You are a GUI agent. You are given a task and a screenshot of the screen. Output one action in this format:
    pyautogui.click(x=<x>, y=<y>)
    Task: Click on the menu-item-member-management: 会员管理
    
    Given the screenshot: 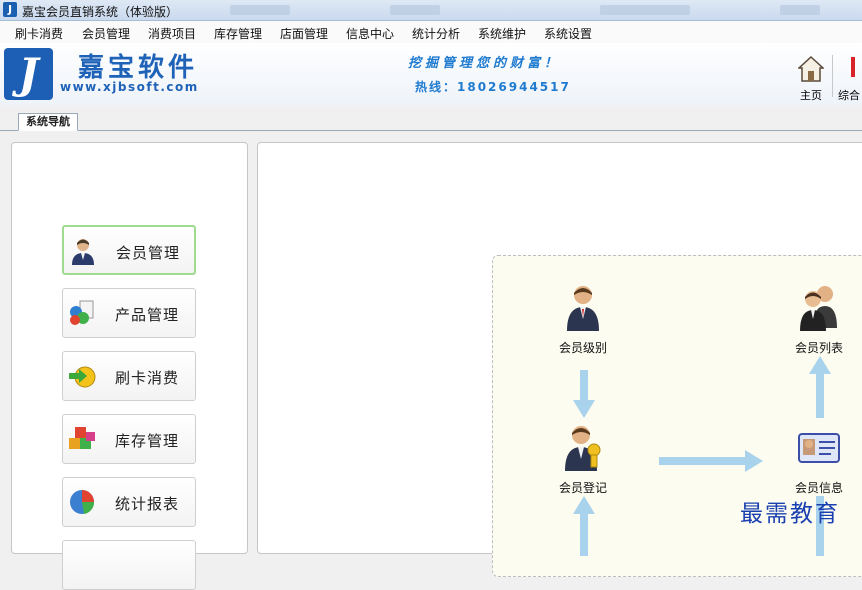 What is the action you would take?
    pyautogui.click(x=106, y=33)
    